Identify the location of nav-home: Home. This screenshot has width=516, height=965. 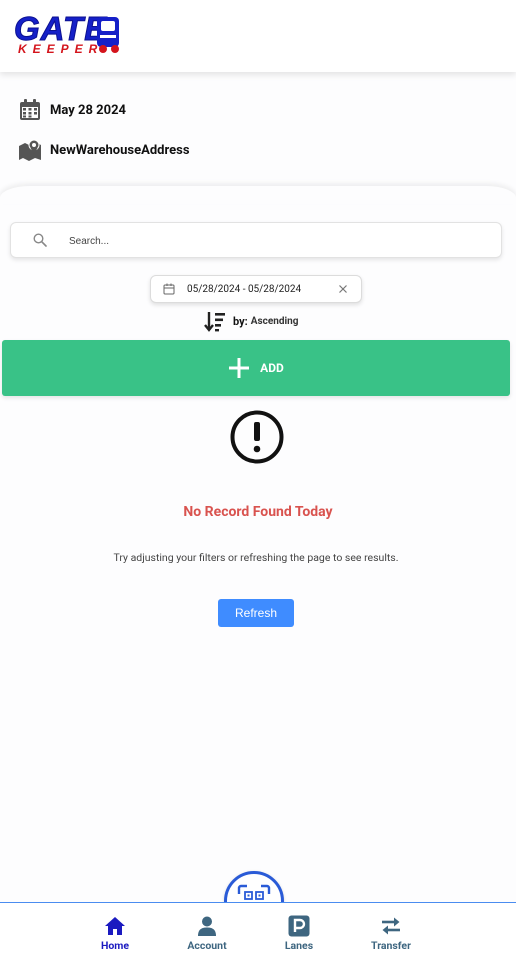
(115, 933).